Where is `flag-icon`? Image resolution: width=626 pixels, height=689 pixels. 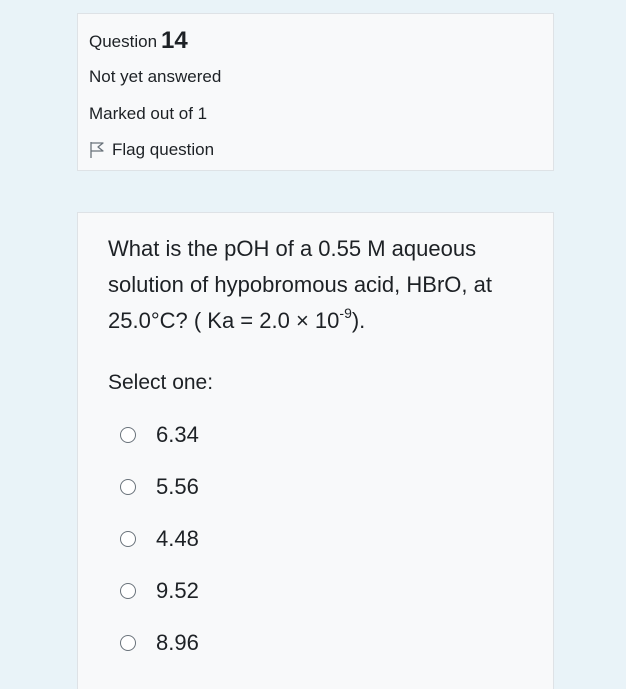
flag-icon is located at coordinates (97, 150).